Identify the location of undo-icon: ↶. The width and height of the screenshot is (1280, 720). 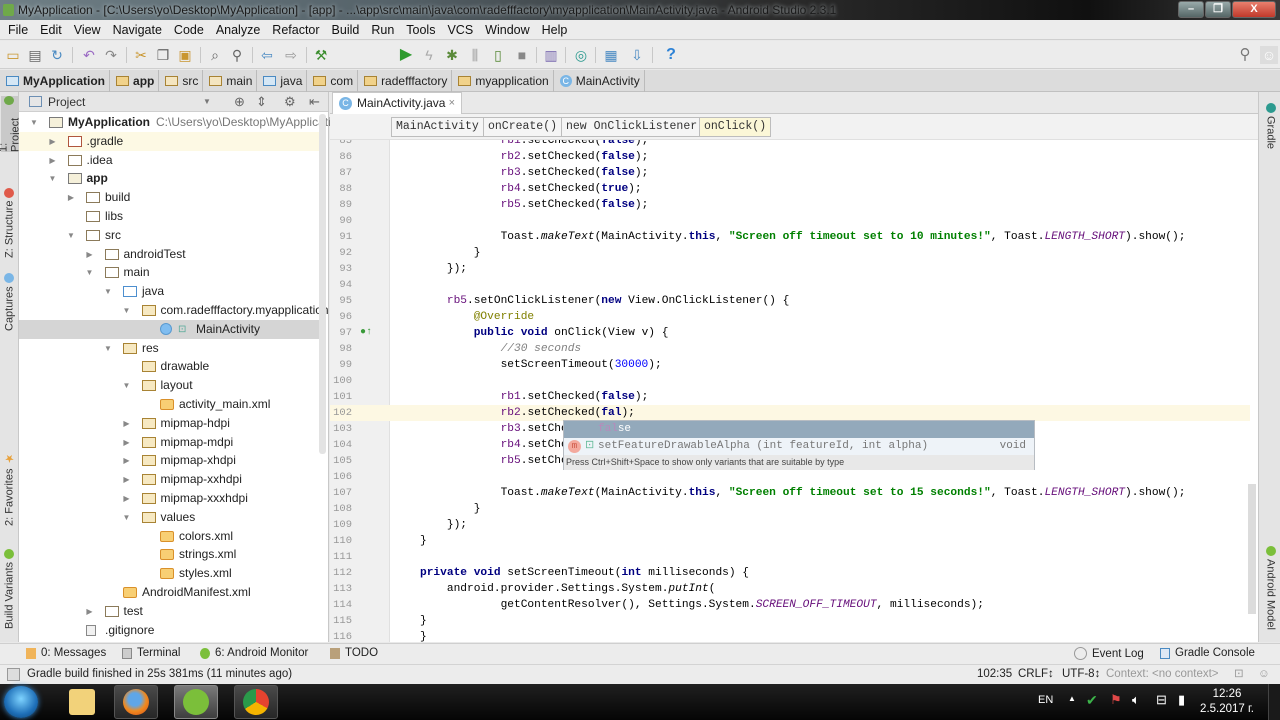
(89, 55).